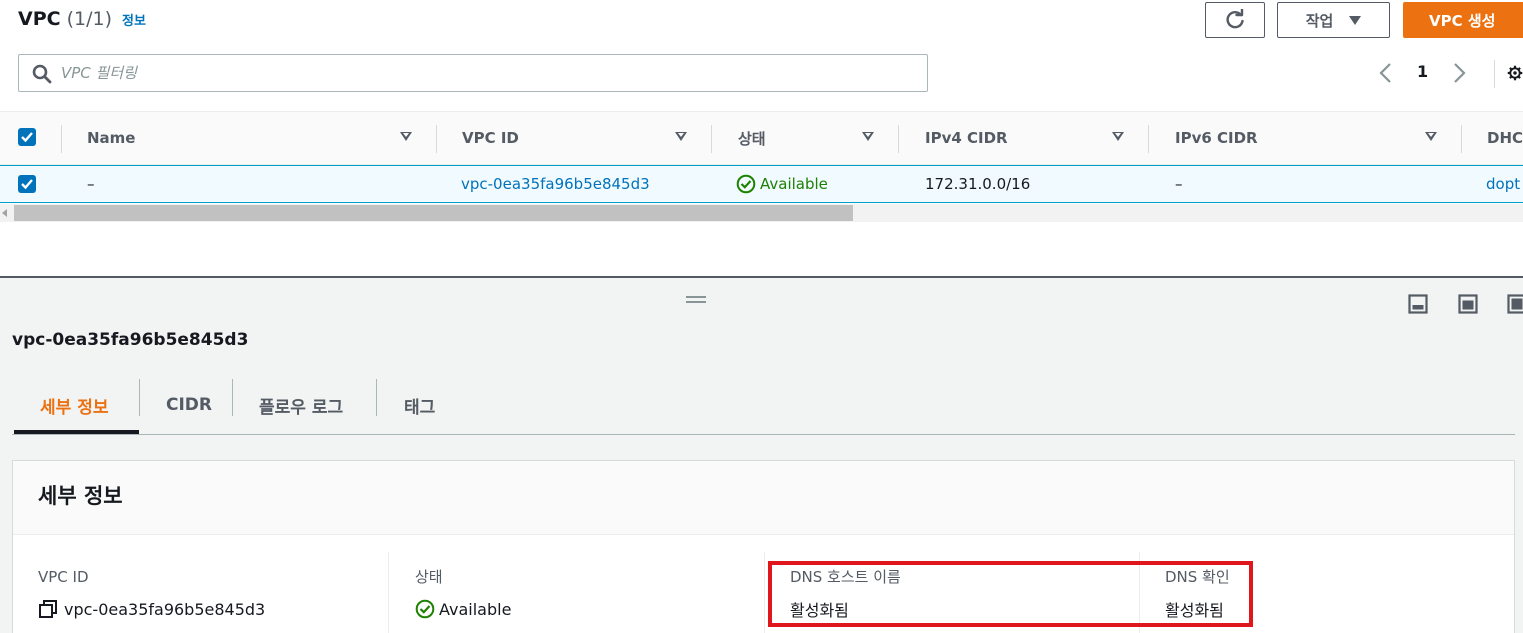 Image resolution: width=1523 pixels, height=633 pixels. I want to click on cell-state-text: Available, so click(794, 184).